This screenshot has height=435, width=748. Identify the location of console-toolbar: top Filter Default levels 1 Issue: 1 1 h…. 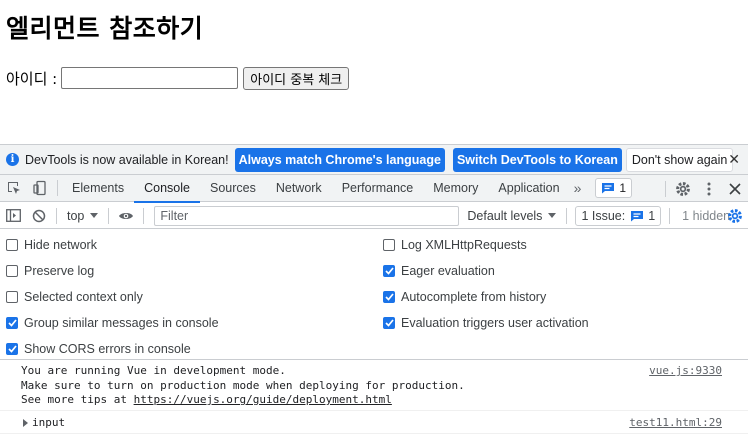
(374, 216).